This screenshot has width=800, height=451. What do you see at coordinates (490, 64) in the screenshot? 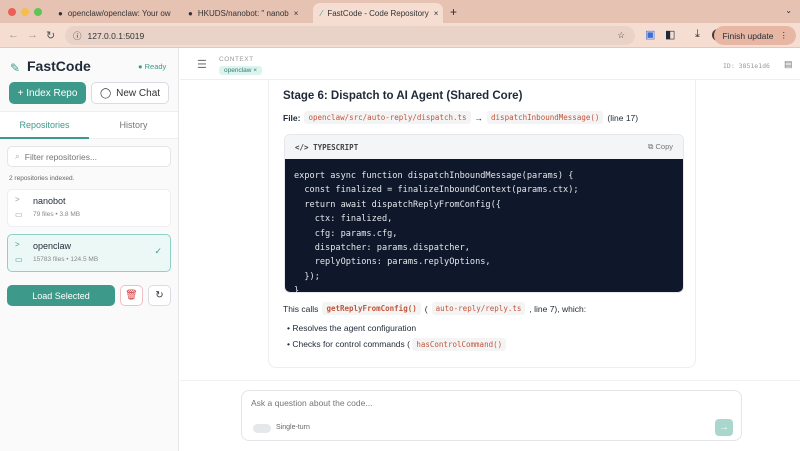
I see `main-header: ☰ CONTEXT openclaw × ID: 3851e1d6 ▤` at bounding box center [490, 64].